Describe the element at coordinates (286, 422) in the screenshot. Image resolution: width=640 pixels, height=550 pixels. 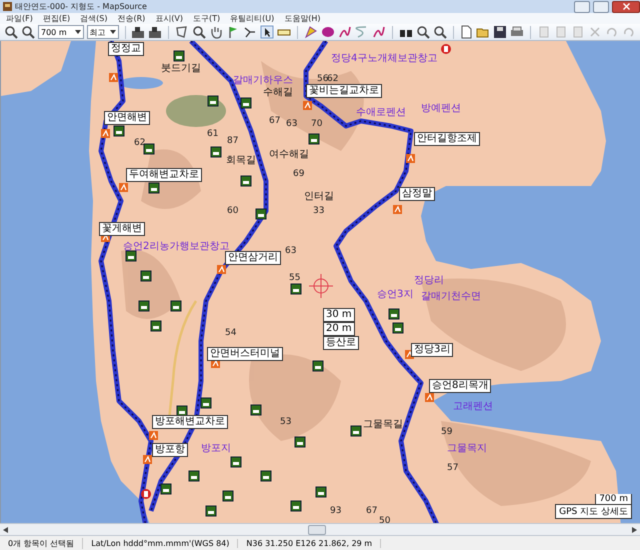
I see `elevation-label: 53` at that location.